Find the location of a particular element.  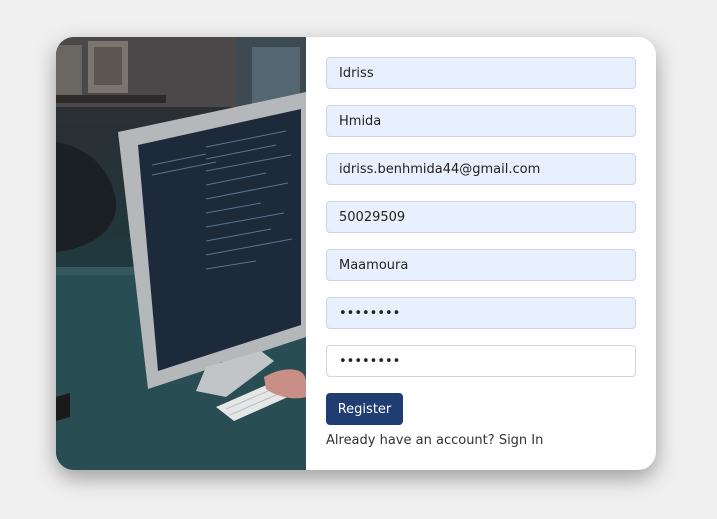

register-button: Register is located at coordinates (364, 409).